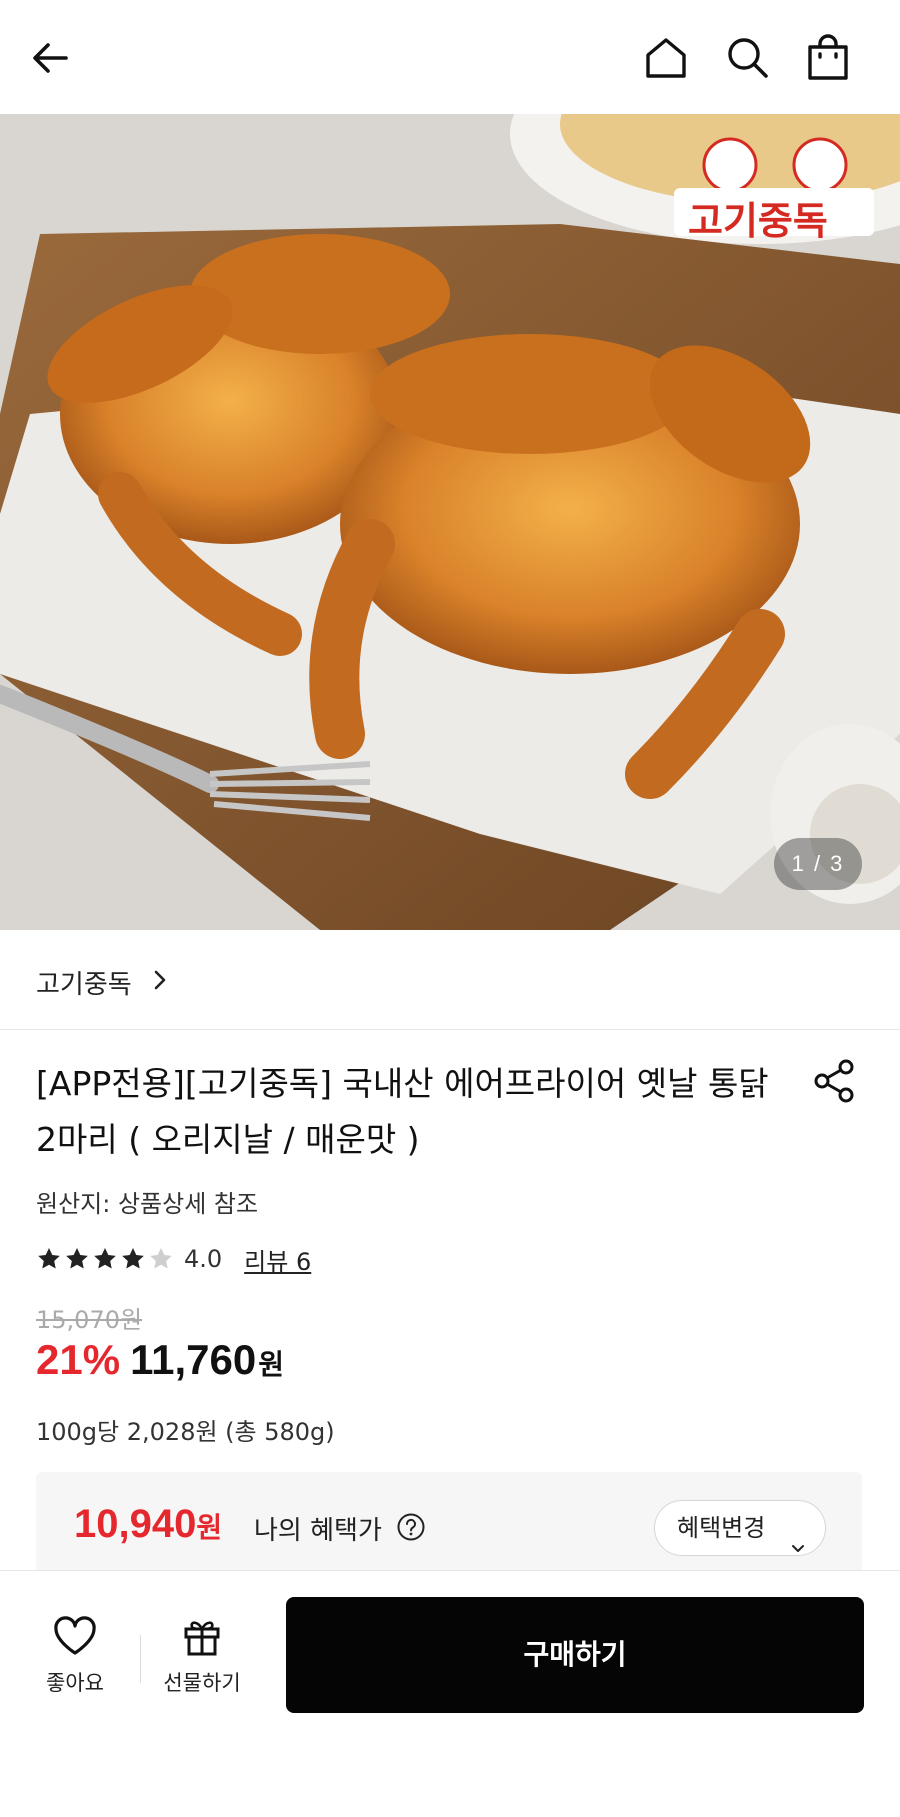  Describe the element at coordinates (271, 1364) in the screenshot. I see `price-unit: 원` at that location.